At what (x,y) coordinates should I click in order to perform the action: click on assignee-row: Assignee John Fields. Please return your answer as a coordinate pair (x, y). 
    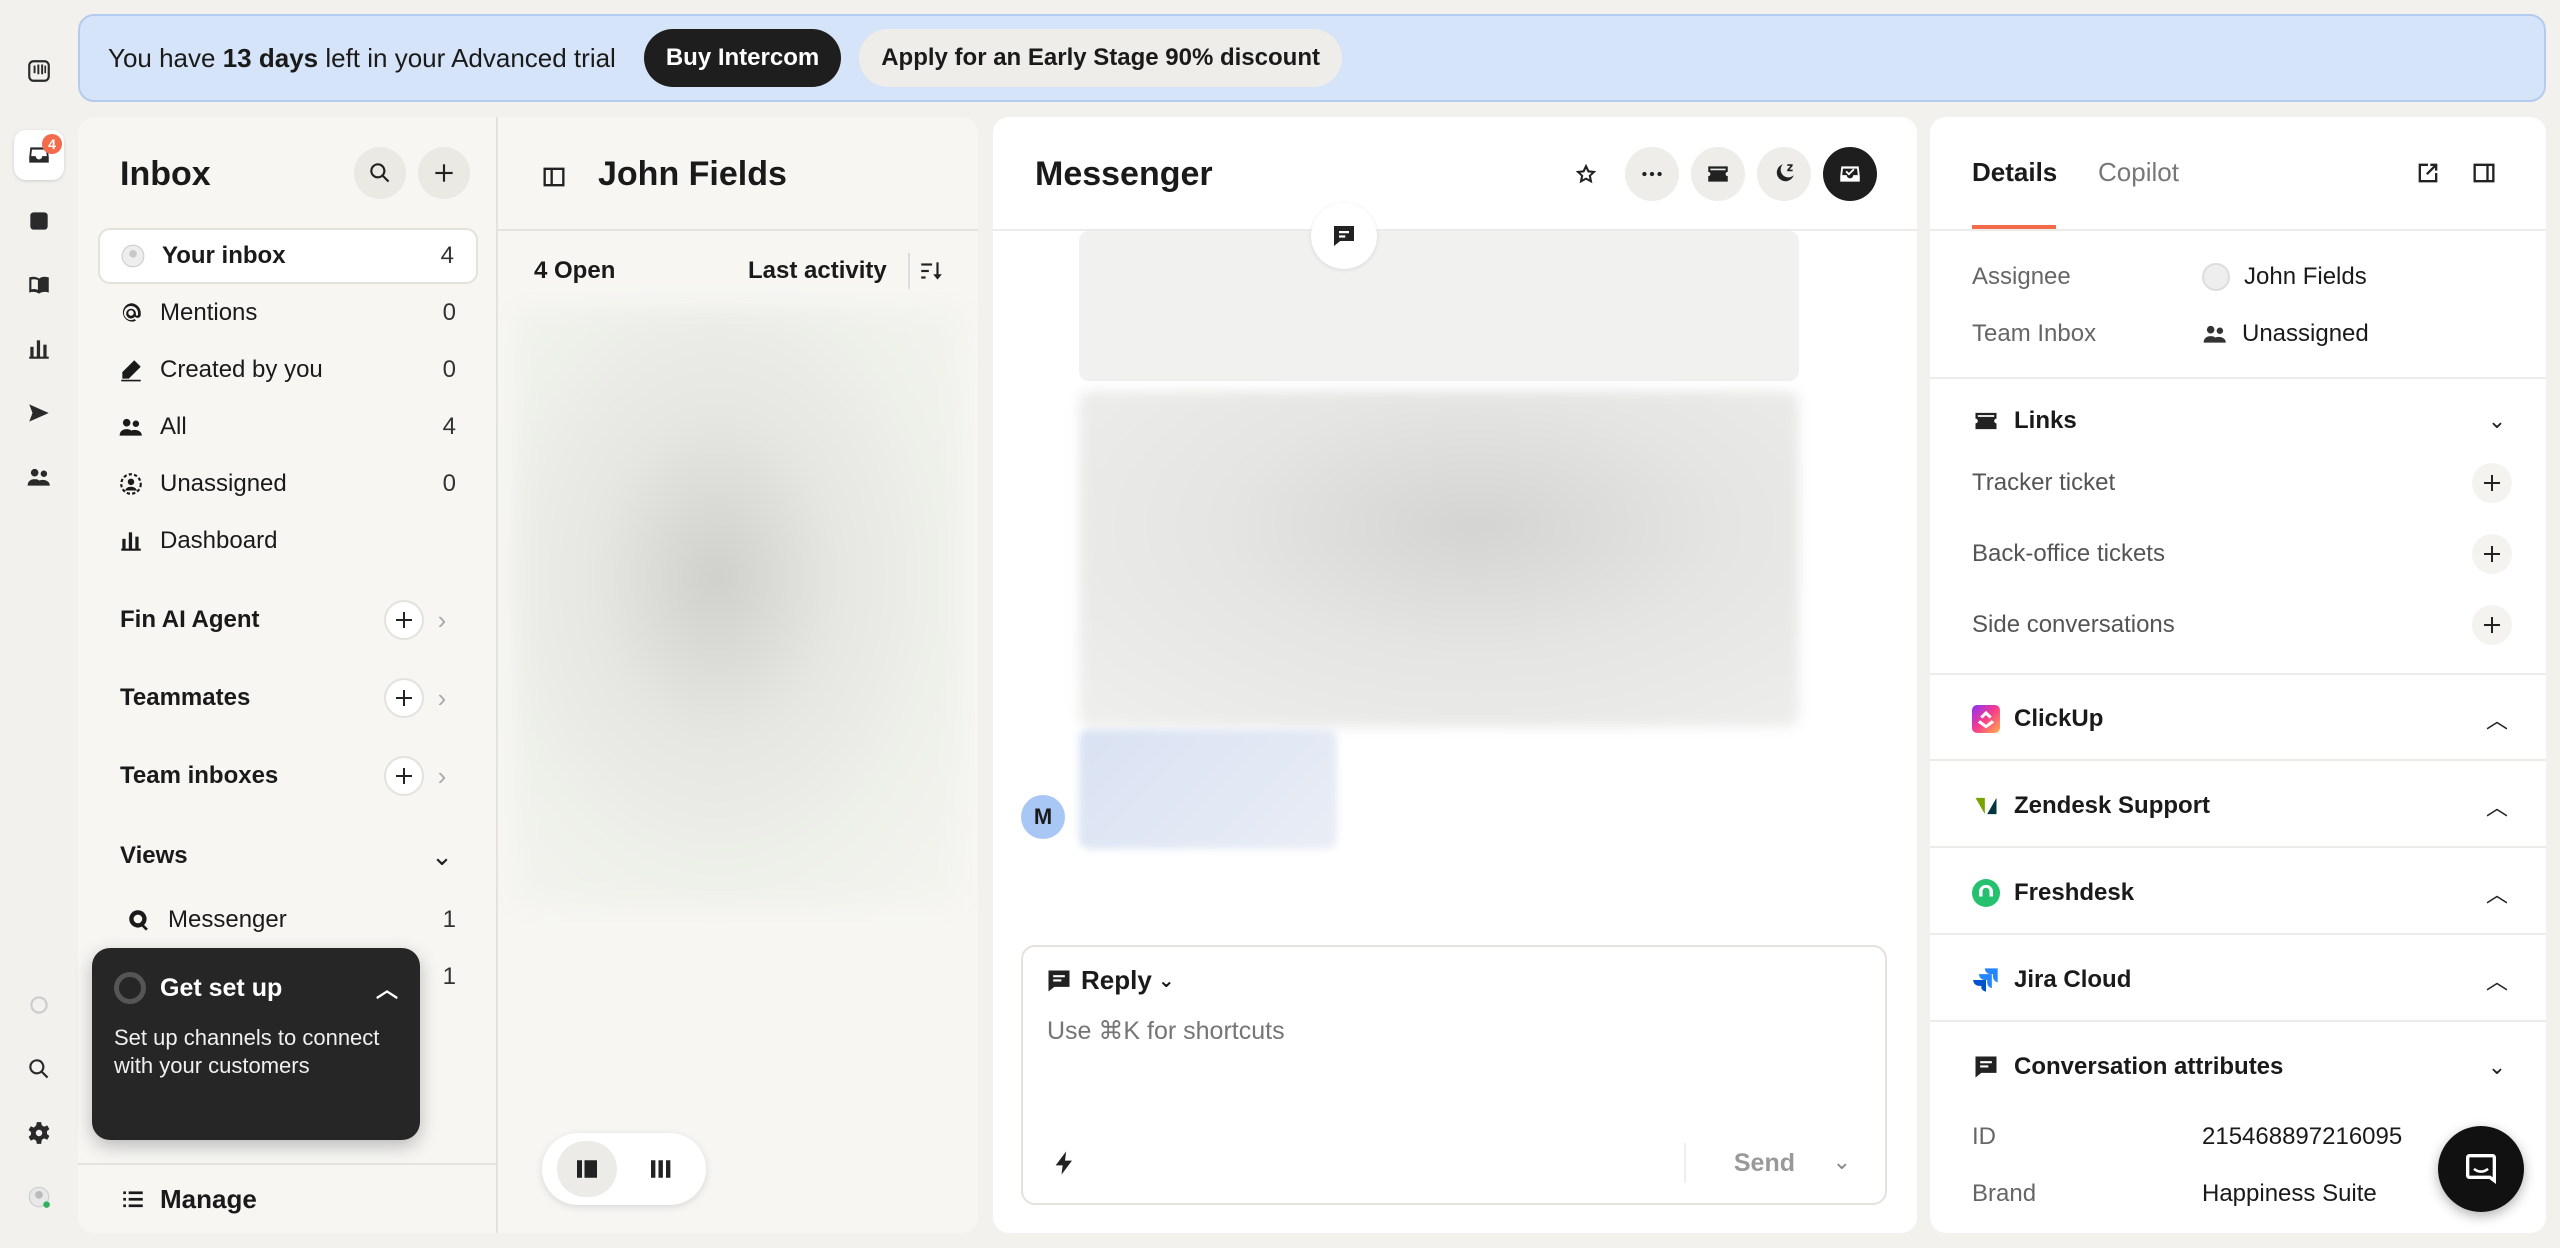
    Looking at the image, I should click on (2242, 277).